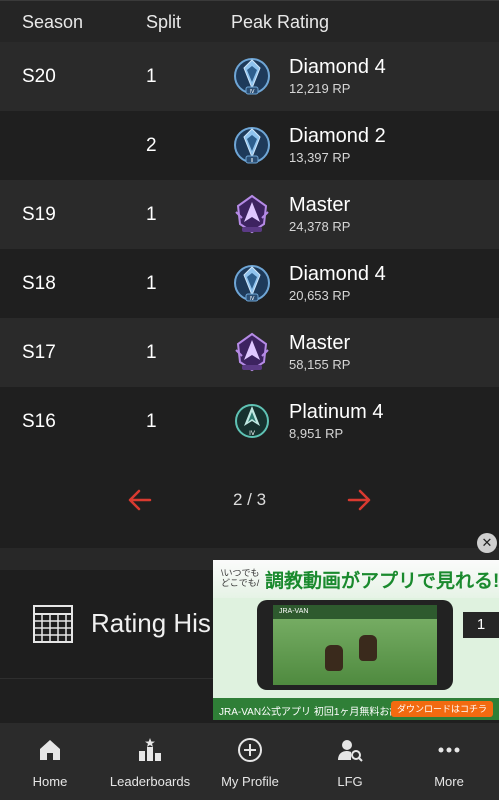 Image resolution: width=499 pixels, height=800 pixels. Describe the element at coordinates (39, 214) in the screenshot. I see `season-cell: S19` at that location.